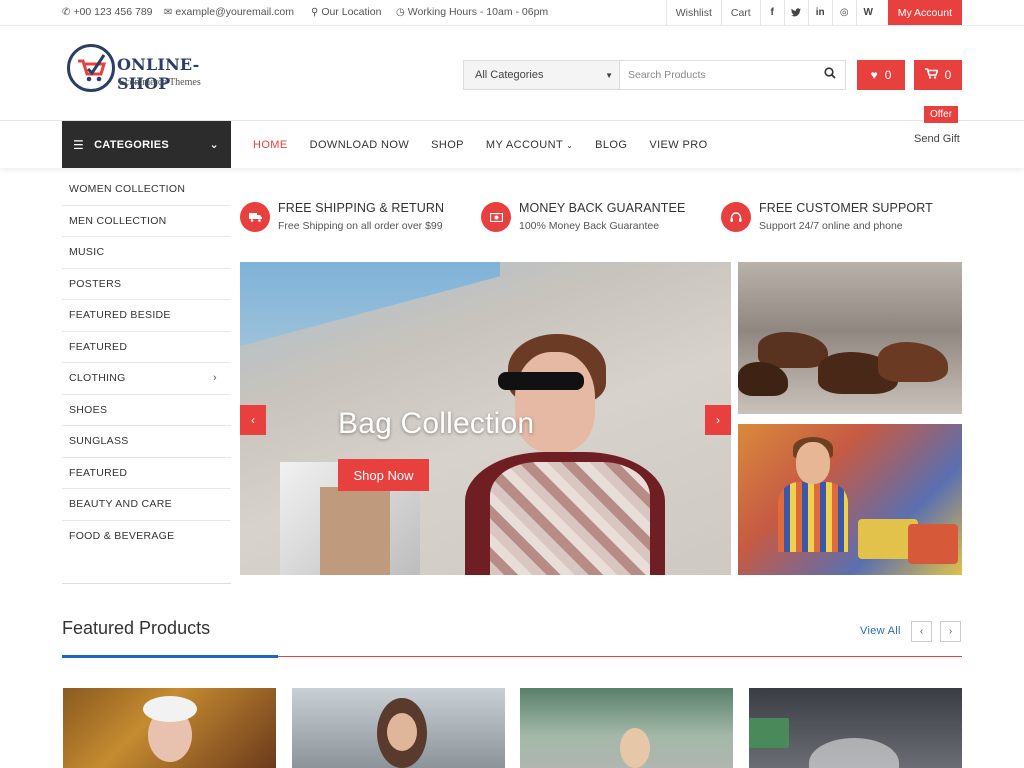 The width and height of the screenshot is (1024, 768). What do you see at coordinates (146, 253) in the screenshot?
I see `sidebar-item-music: MUSIC` at bounding box center [146, 253].